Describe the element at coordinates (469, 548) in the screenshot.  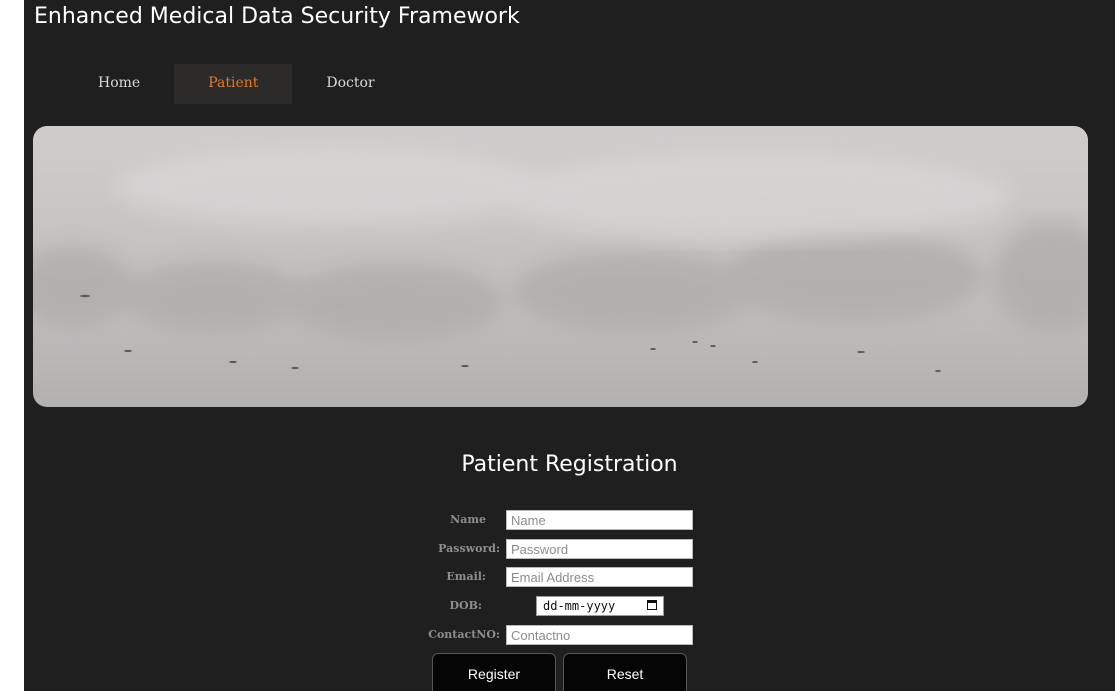
I see `password-label: Password:` at that location.